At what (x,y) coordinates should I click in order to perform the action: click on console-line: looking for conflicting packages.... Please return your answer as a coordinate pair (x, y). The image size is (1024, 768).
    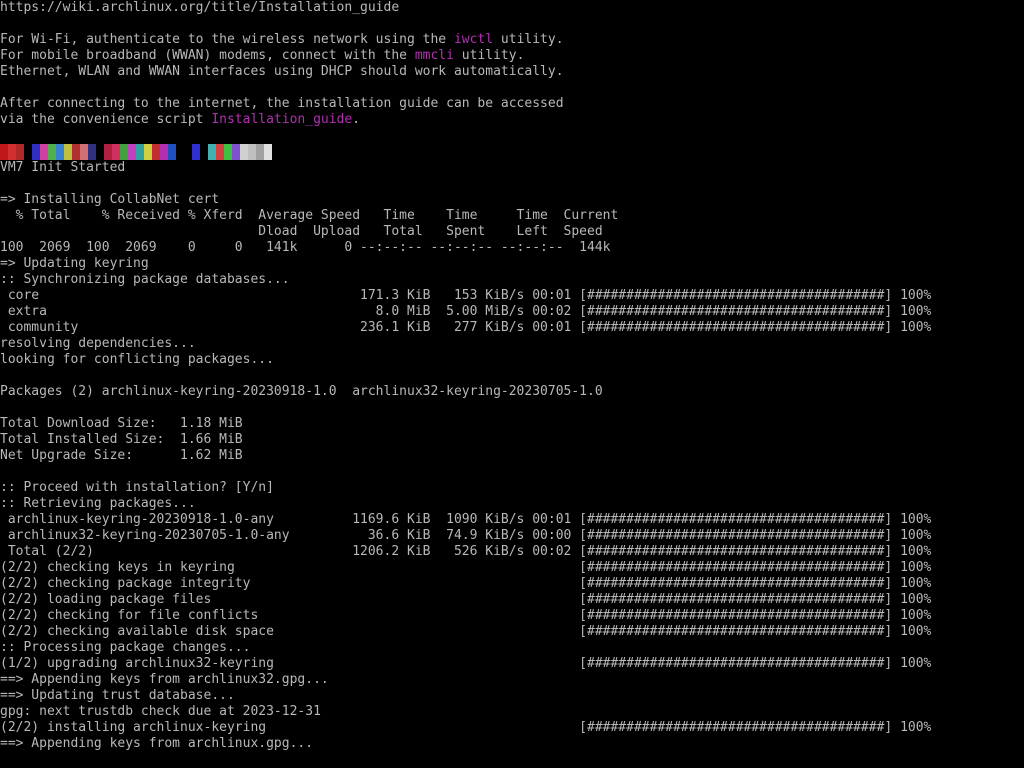
    Looking at the image, I should click on (137, 359).